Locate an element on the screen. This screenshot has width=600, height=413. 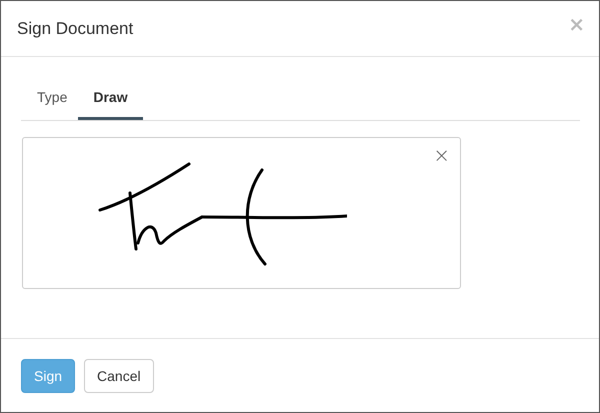
dialog-title: Sign Document is located at coordinates (75, 28).